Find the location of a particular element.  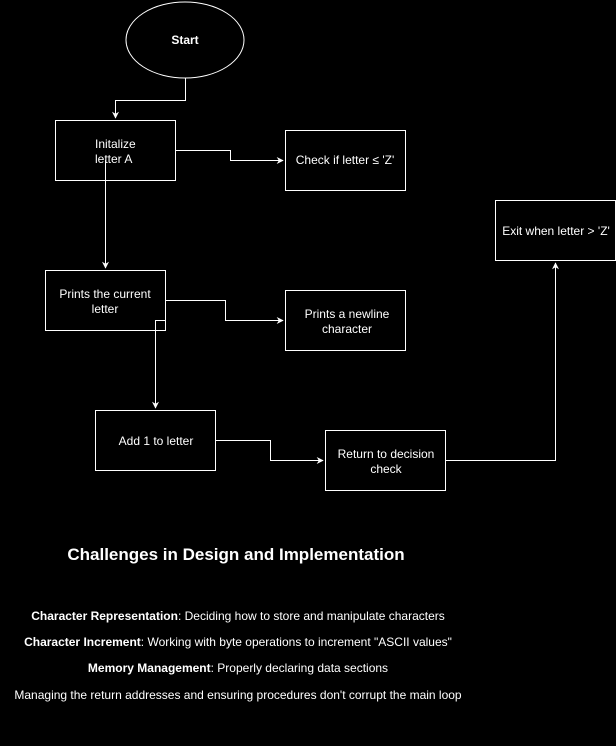

print-letter-node: Prints the current letter is located at coordinates (105, 300).